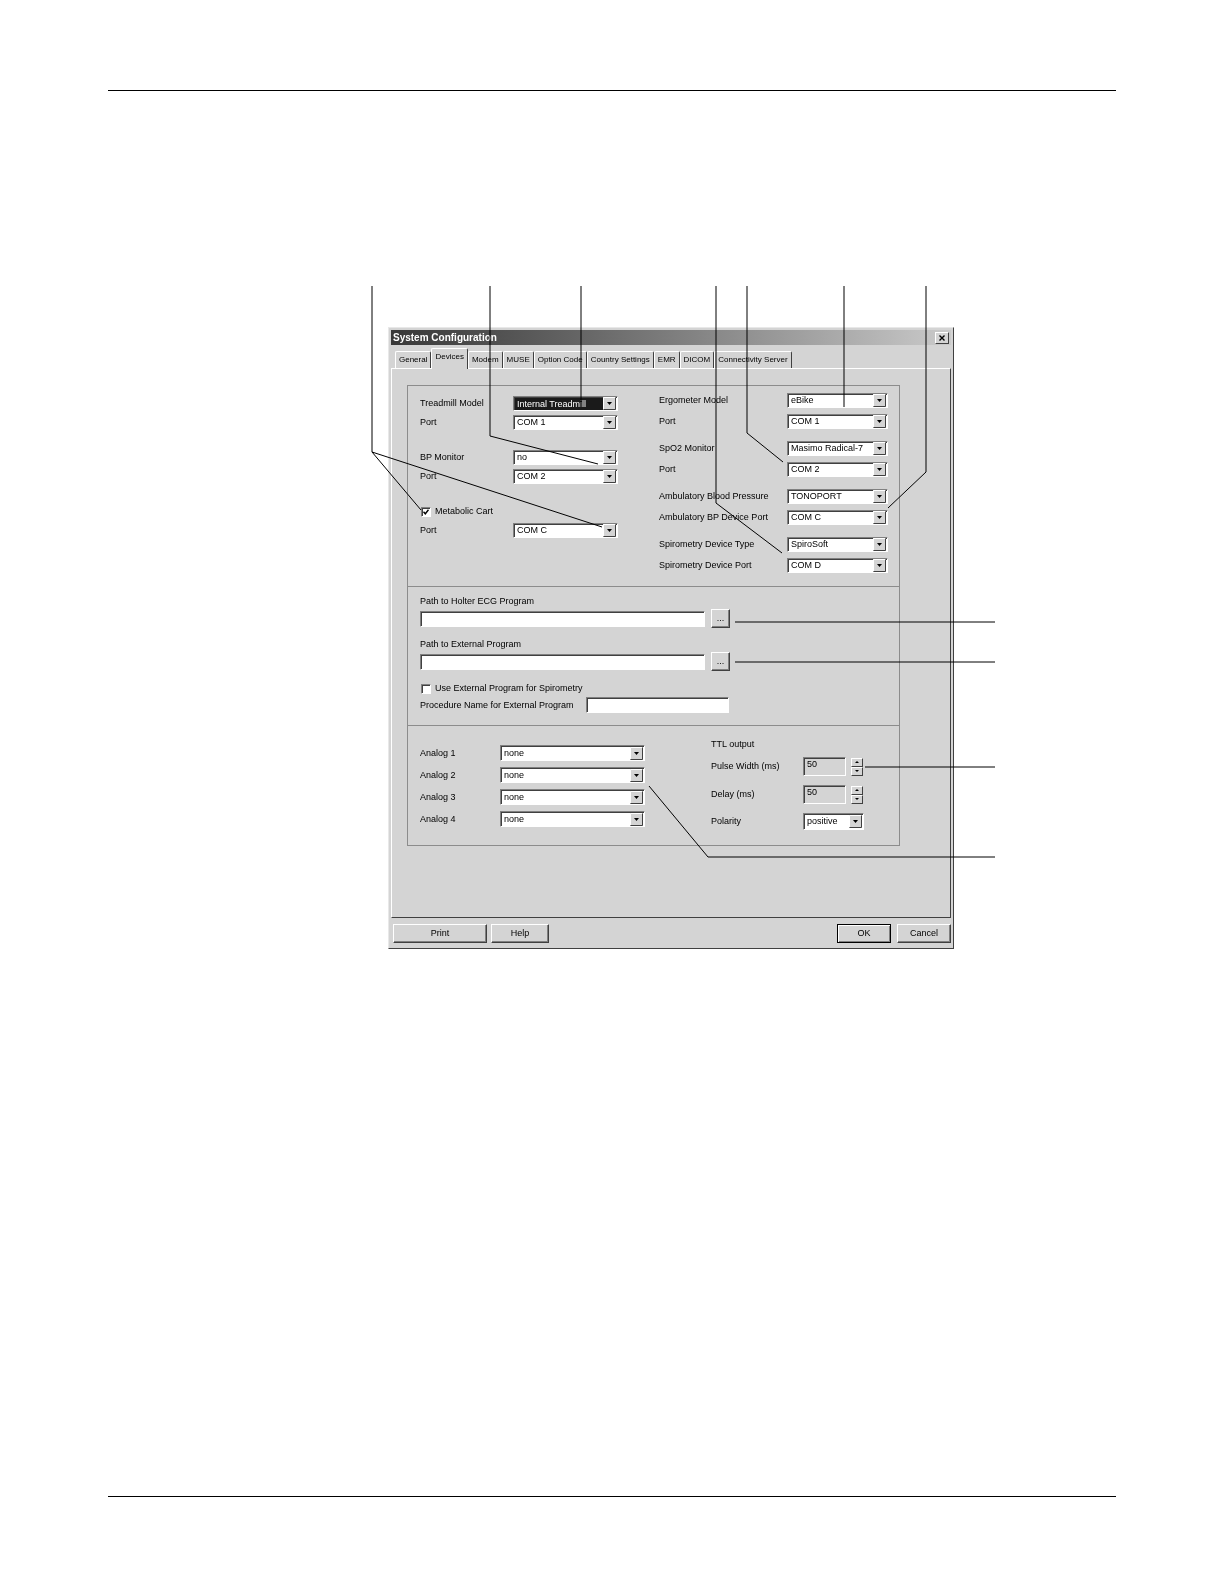 Image resolution: width=1224 pixels, height=1584 pixels. What do you see at coordinates (438, 753) in the screenshot?
I see `field-label: Analog 1` at bounding box center [438, 753].